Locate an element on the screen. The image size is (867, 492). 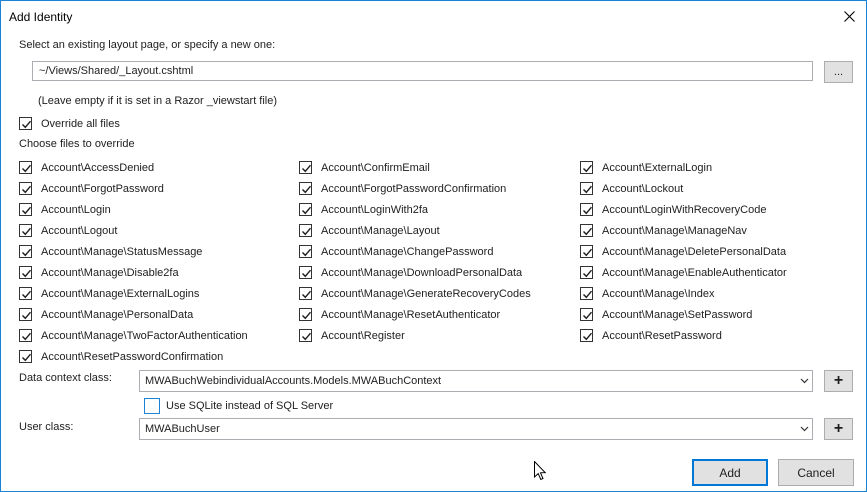
cancel-button: Cancel is located at coordinates (816, 472).